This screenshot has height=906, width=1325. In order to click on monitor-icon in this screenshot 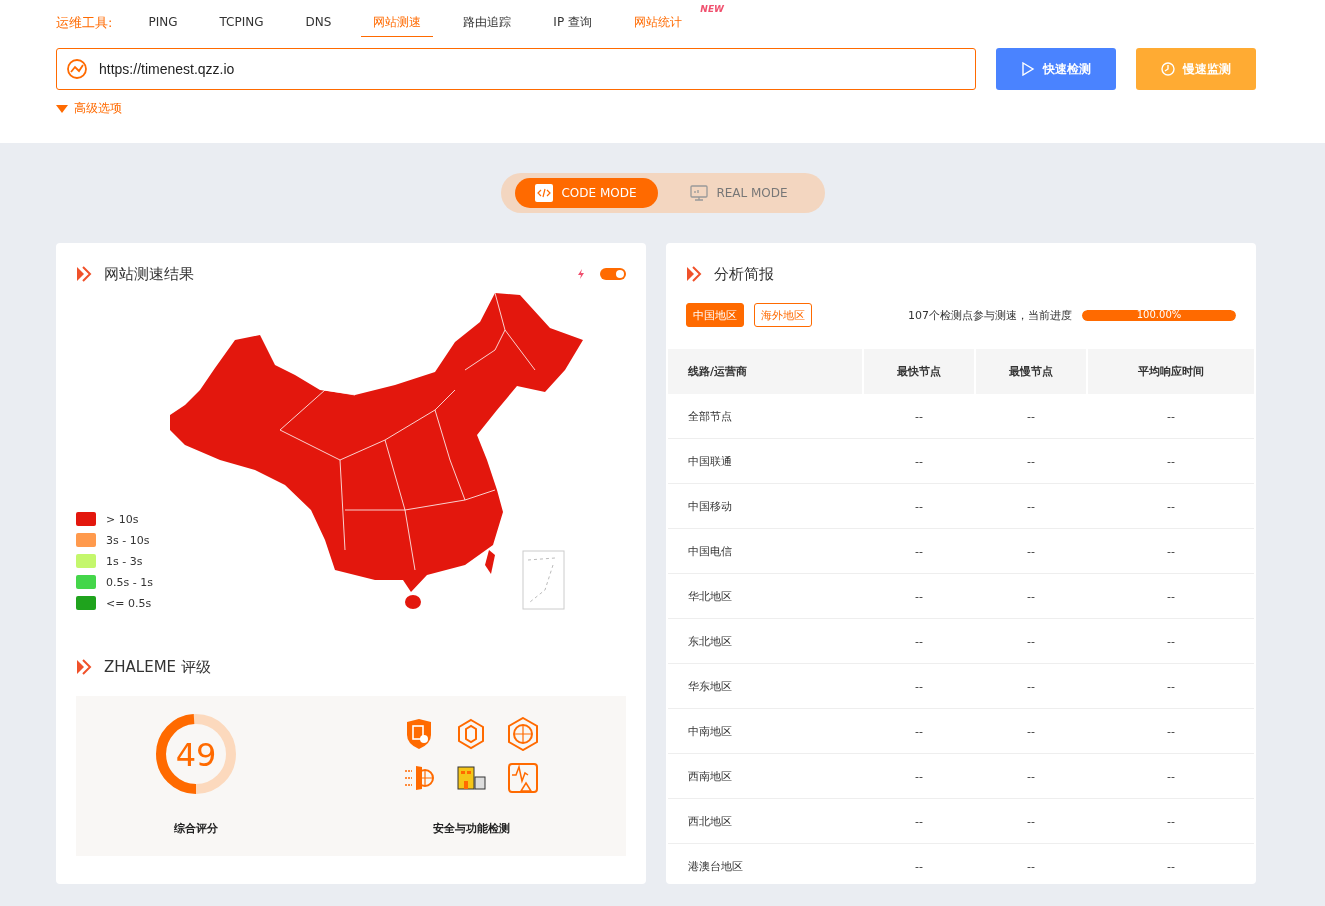, I will do `click(699, 193)`.